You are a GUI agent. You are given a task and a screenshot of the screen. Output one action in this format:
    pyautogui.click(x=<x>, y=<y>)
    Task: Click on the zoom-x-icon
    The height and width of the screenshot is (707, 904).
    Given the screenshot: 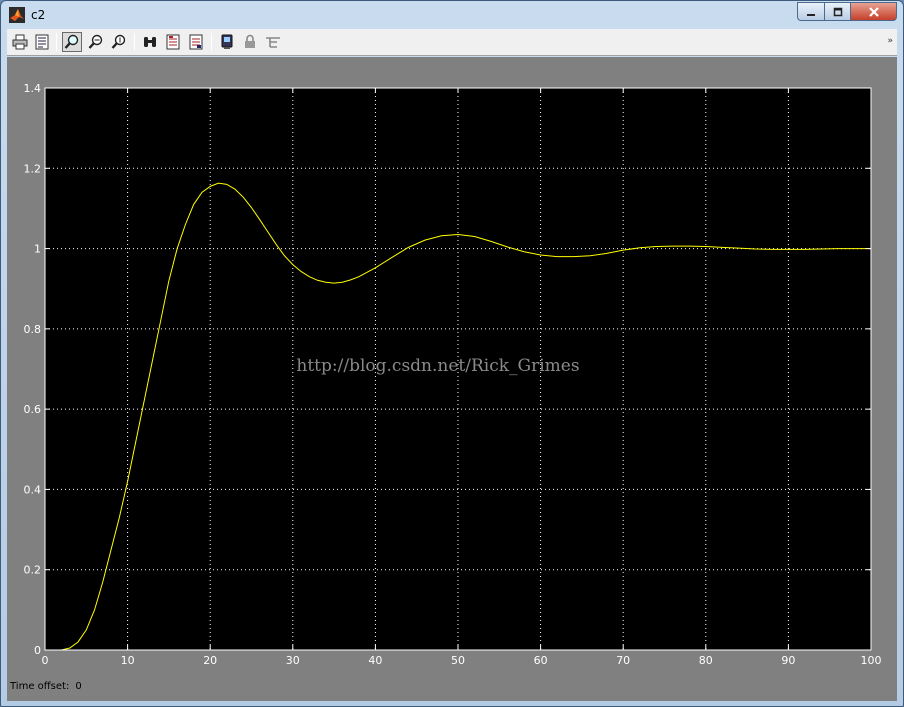 What is the action you would take?
    pyautogui.click(x=95, y=41)
    